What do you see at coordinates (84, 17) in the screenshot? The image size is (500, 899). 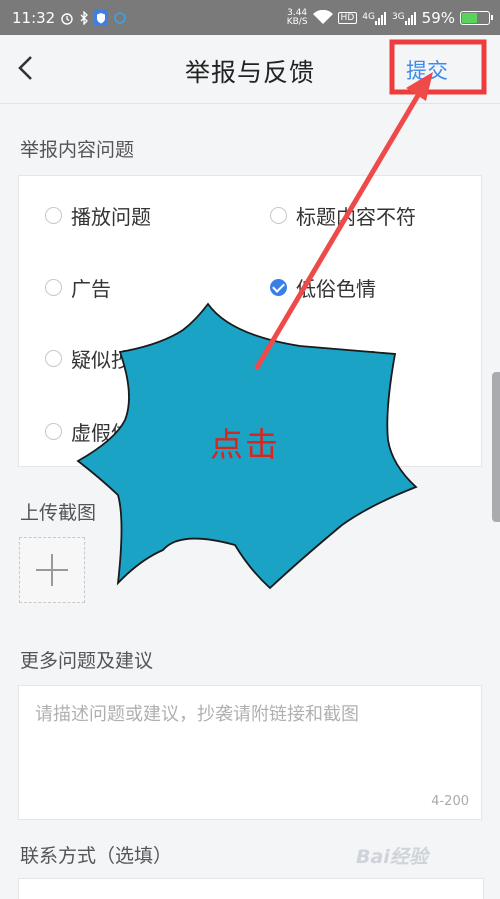 I see `bluetooth-icon` at bounding box center [84, 17].